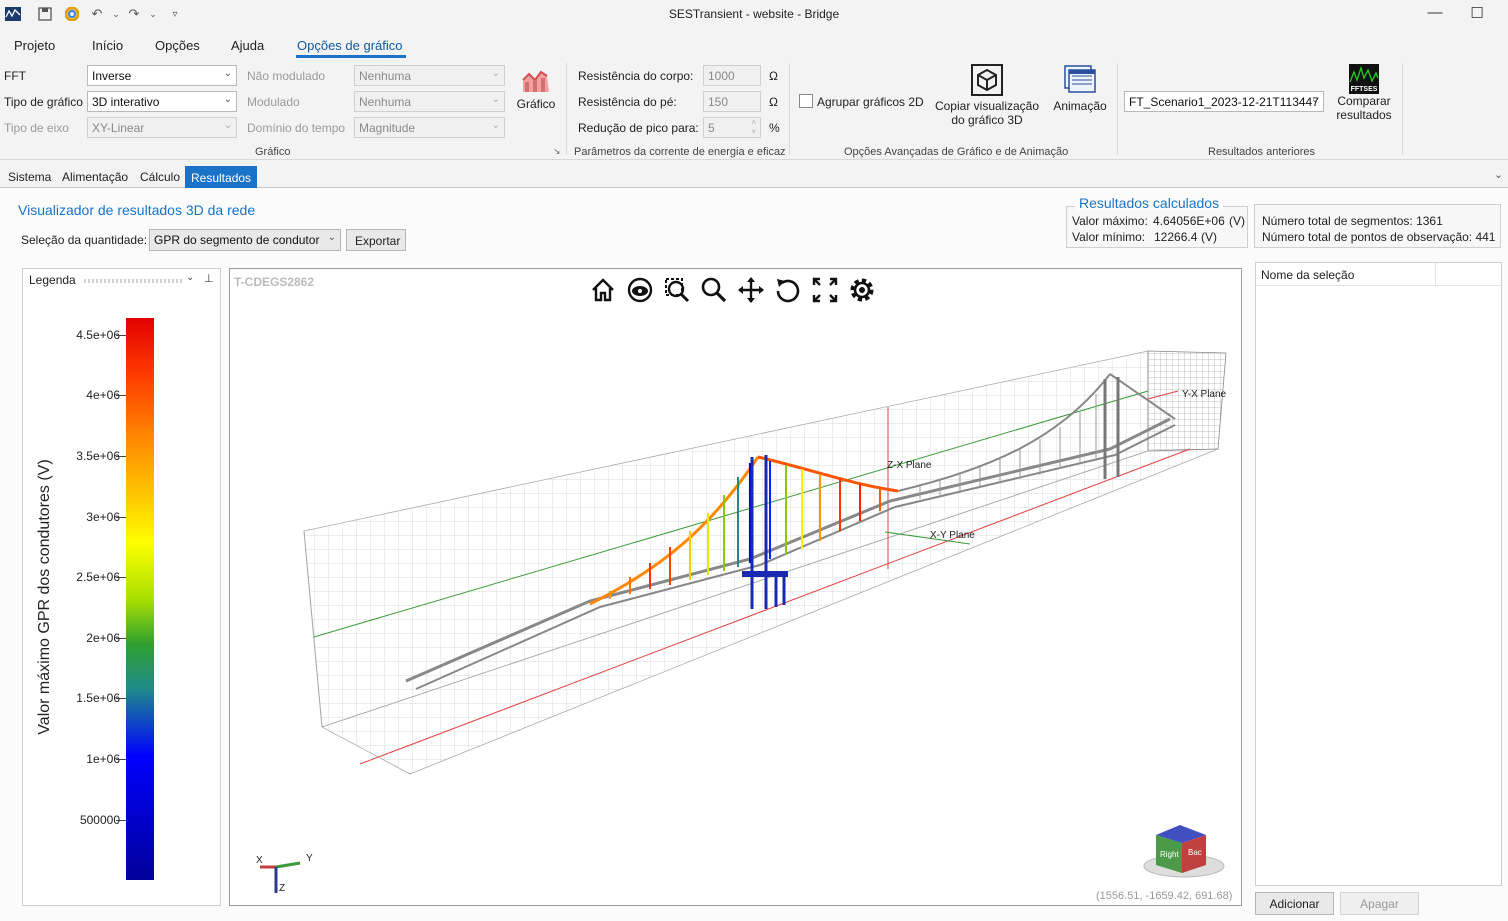 This screenshot has width=1508, height=921. What do you see at coordinates (177, 45) in the screenshot?
I see `menu-opcoes: Opções` at bounding box center [177, 45].